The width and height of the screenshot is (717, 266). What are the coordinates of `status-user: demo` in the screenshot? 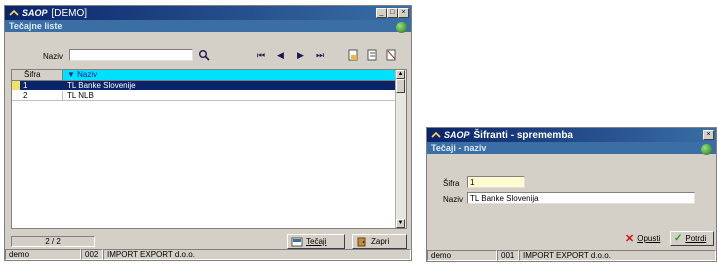 It's located at (43, 254).